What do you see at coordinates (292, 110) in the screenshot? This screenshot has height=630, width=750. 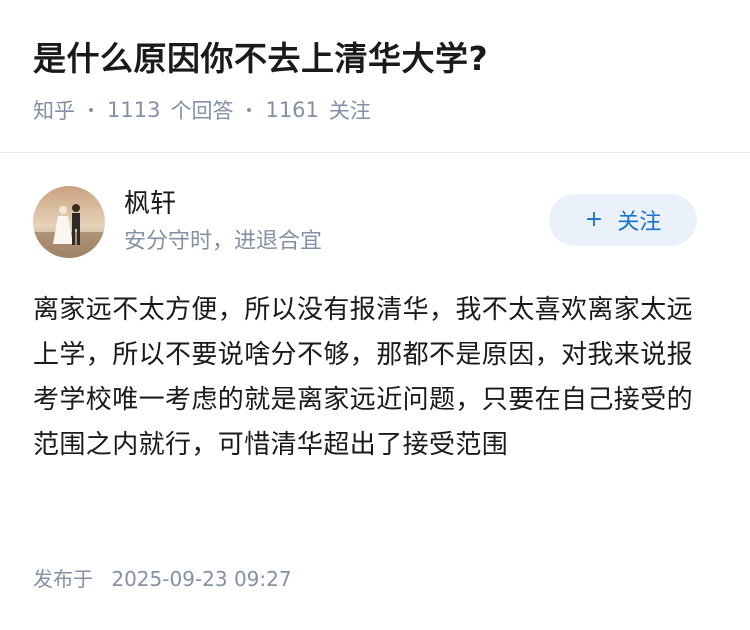 I see `follower-count: 1161` at bounding box center [292, 110].